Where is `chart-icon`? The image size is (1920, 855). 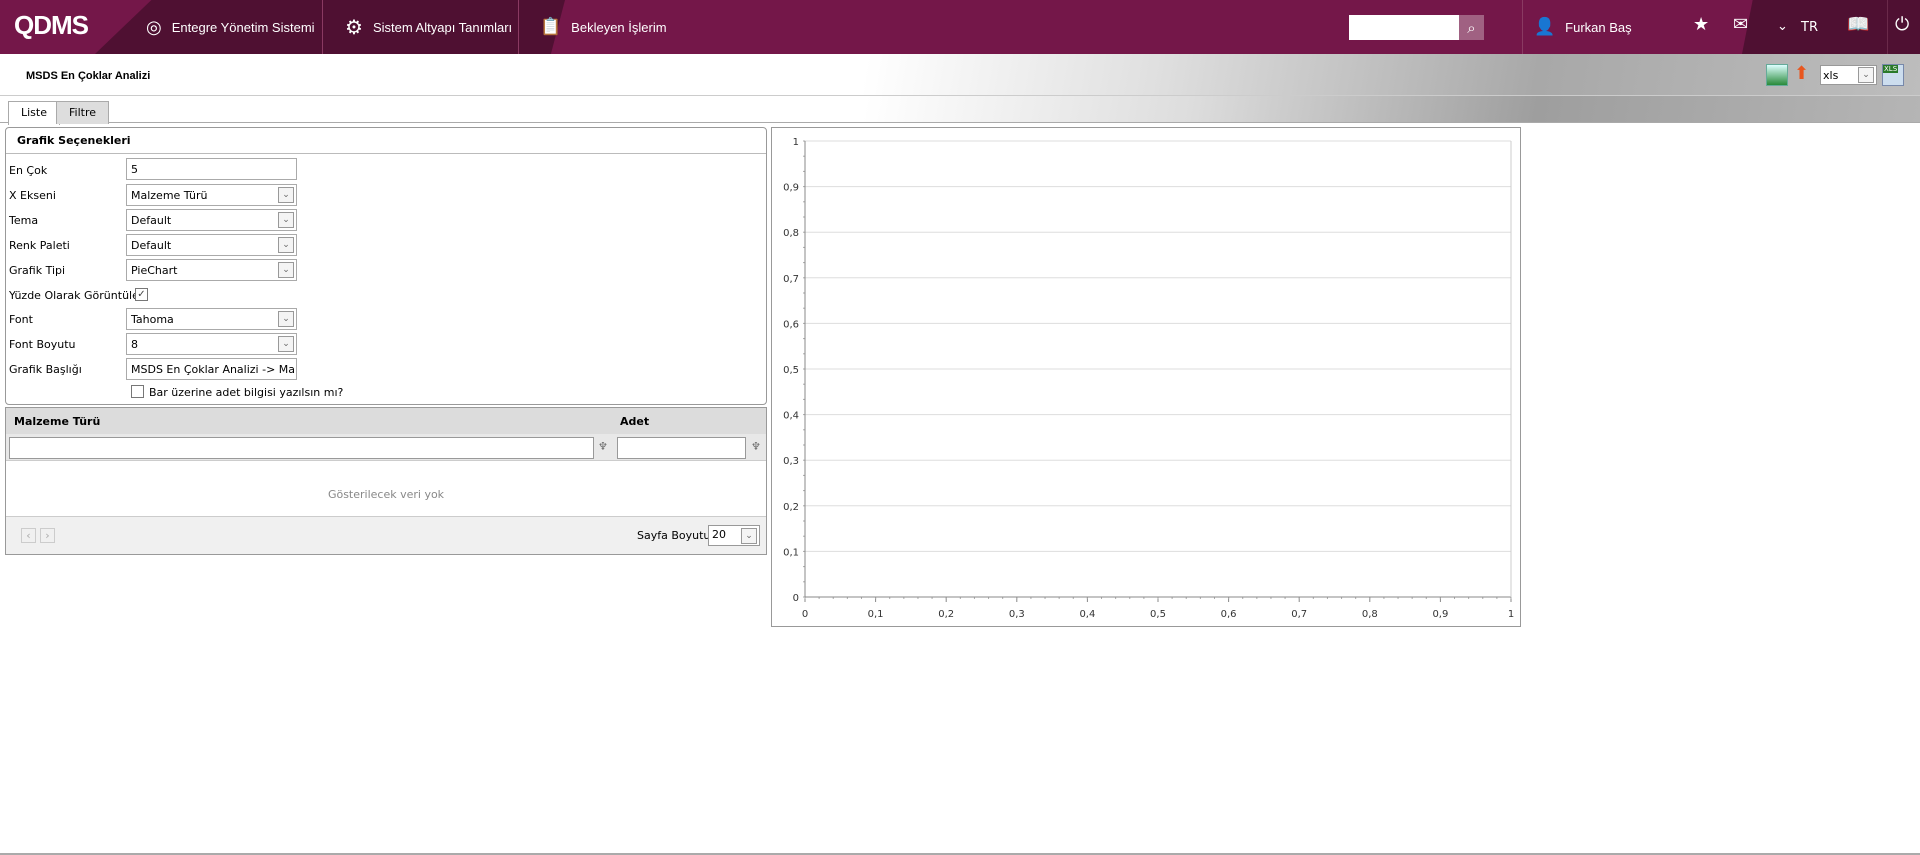 chart-icon is located at coordinates (1777, 75).